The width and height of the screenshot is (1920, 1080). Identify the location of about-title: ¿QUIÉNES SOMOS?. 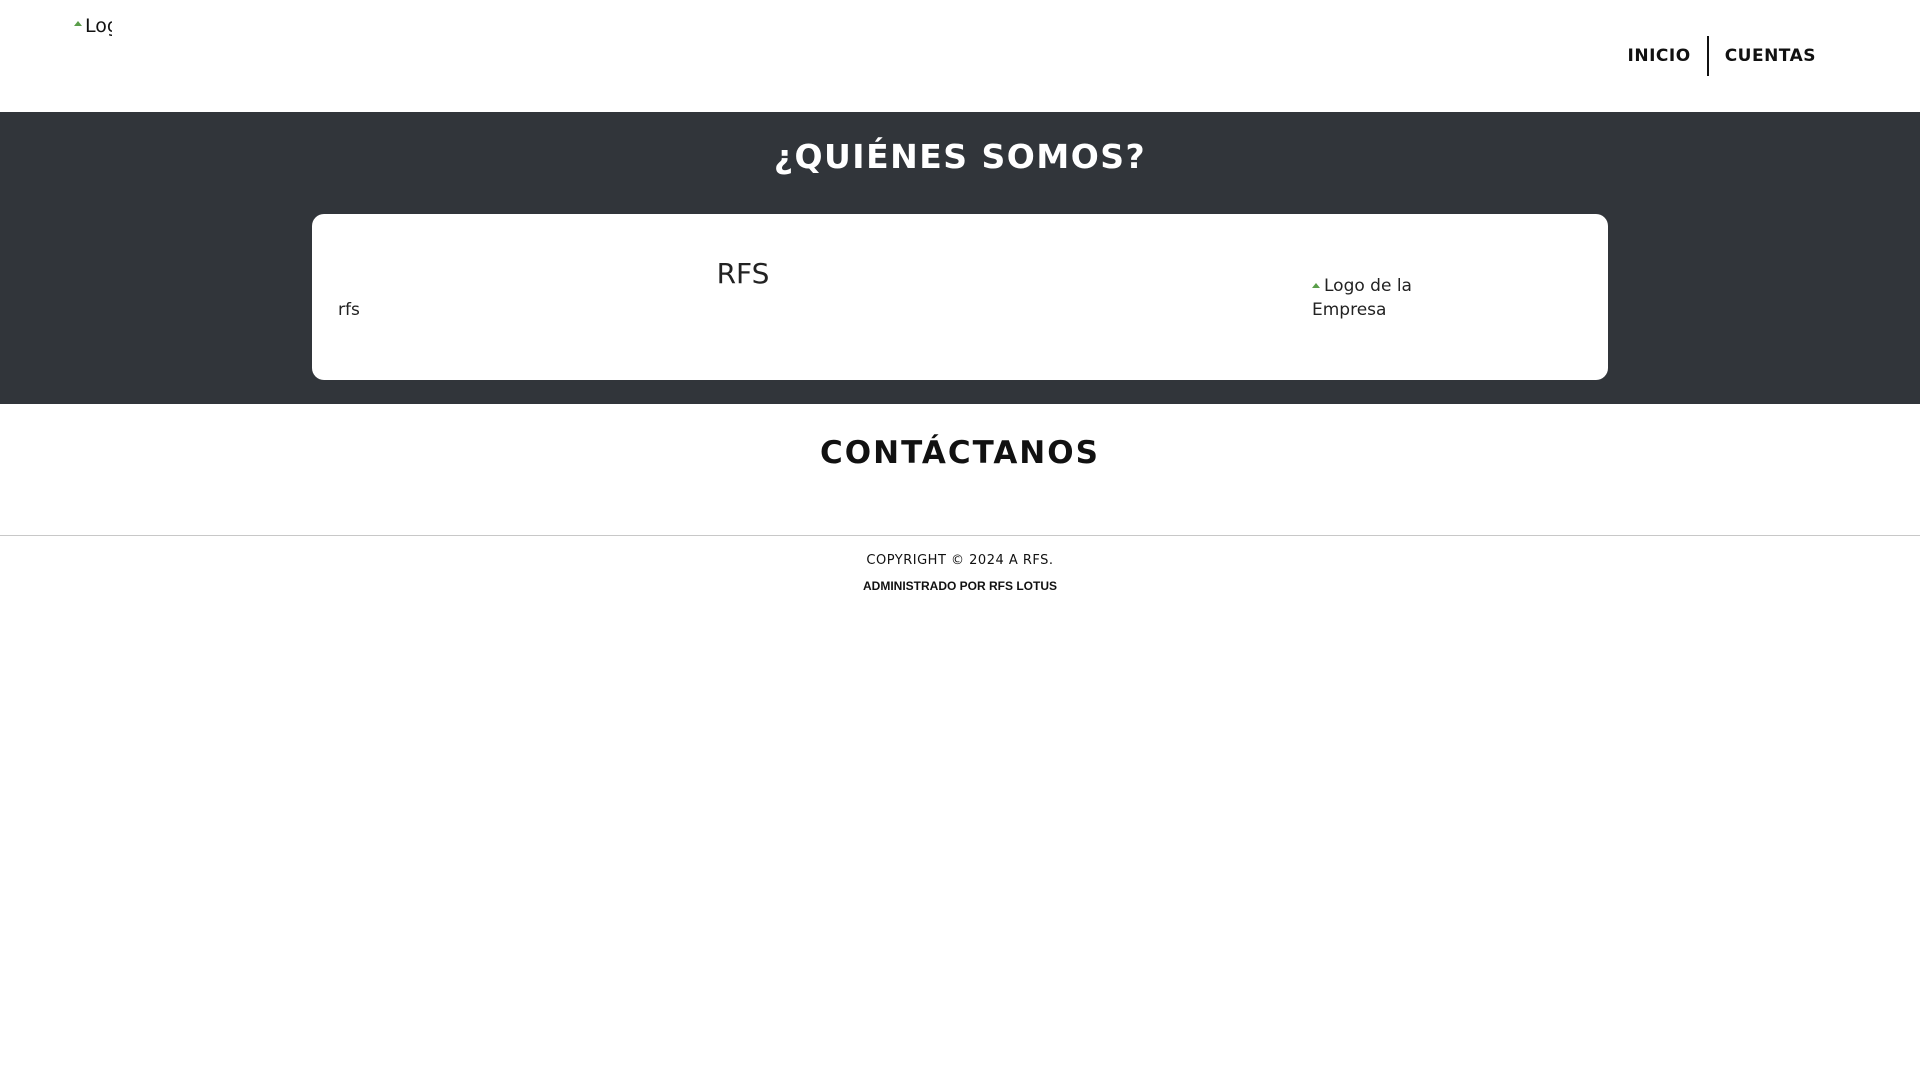
(960, 156).